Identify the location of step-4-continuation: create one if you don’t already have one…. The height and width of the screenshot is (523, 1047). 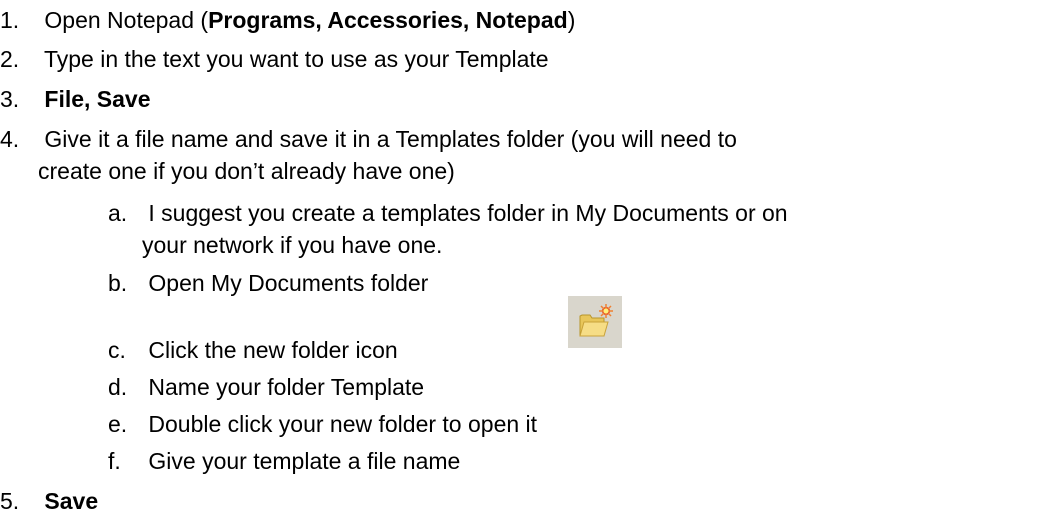
(246, 171).